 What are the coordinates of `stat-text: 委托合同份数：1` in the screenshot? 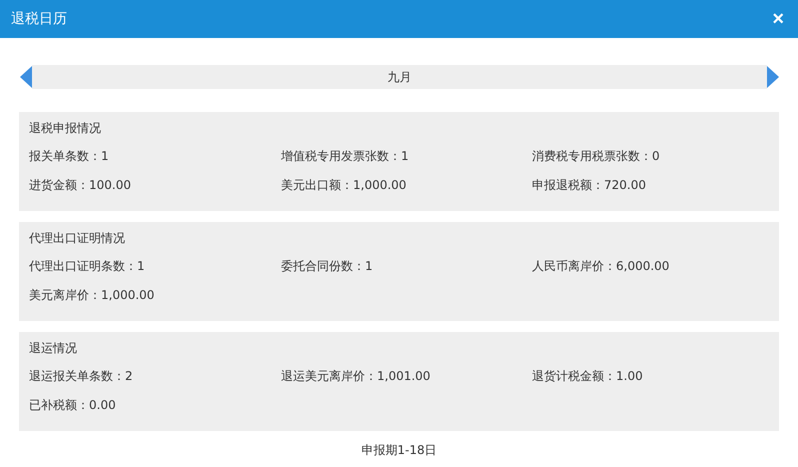 It's located at (327, 266).